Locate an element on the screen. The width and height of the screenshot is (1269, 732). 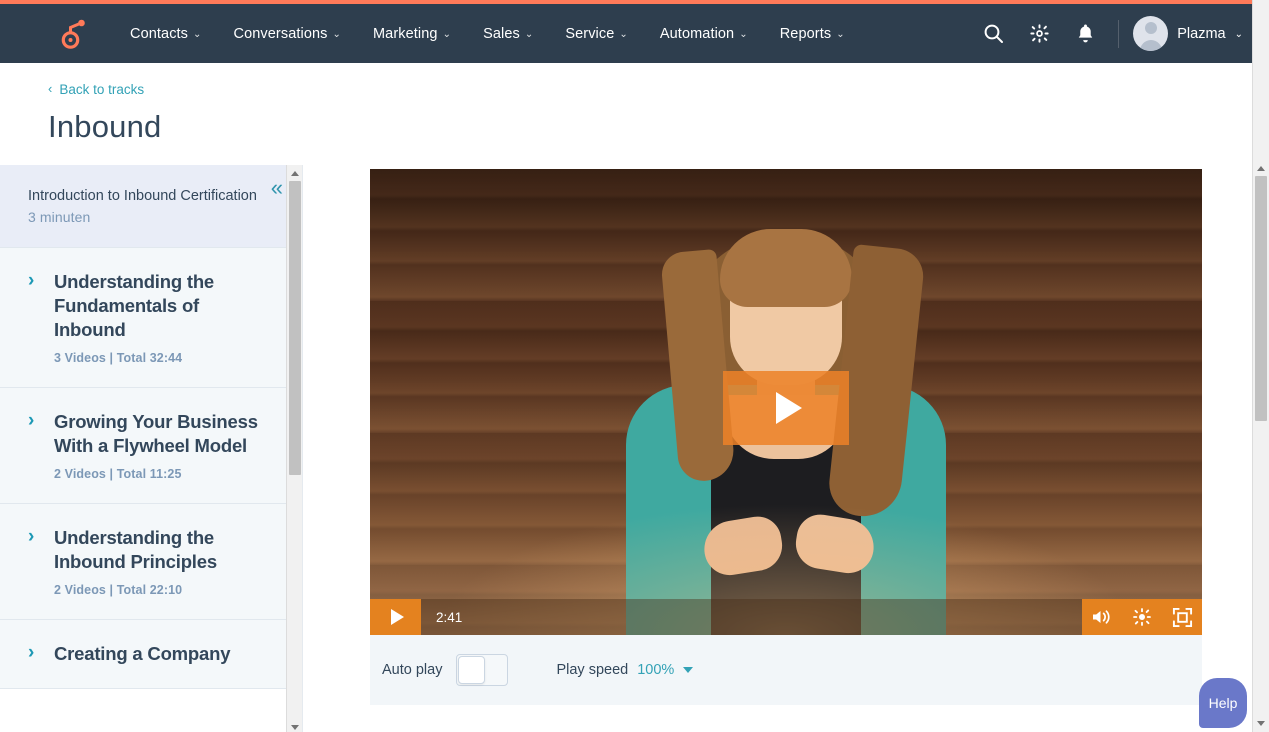
sidebar-item-title: Creating a Company is located at coordinates (142, 653).